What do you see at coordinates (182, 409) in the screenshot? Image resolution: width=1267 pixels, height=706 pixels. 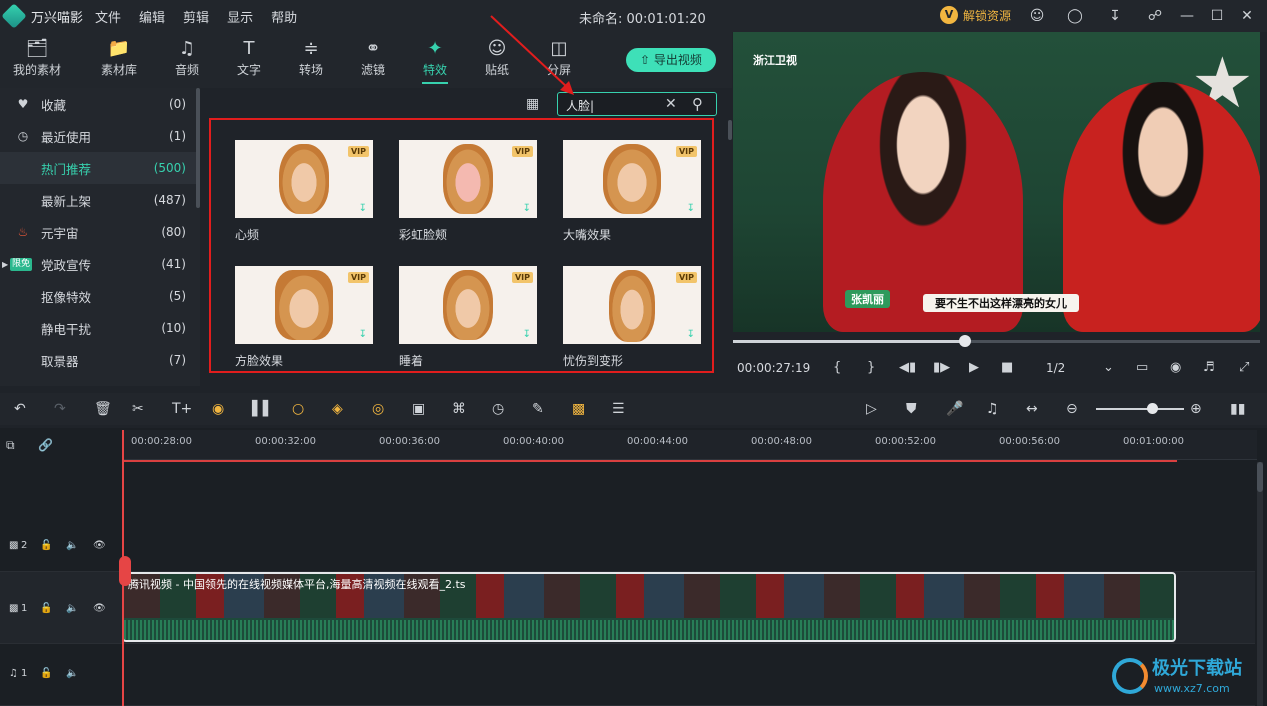 I see `add-text-icon: T+` at bounding box center [182, 409].